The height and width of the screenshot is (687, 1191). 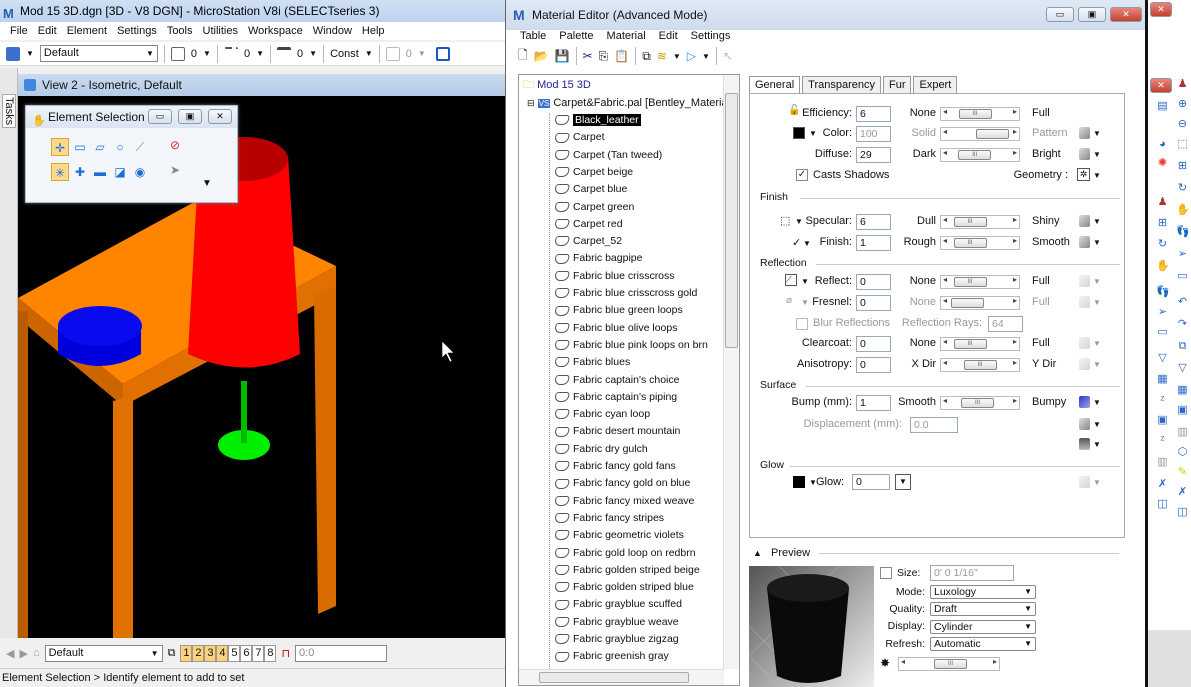 What do you see at coordinates (841, 84) in the screenshot?
I see `tab-transparency: Transparency` at bounding box center [841, 84].